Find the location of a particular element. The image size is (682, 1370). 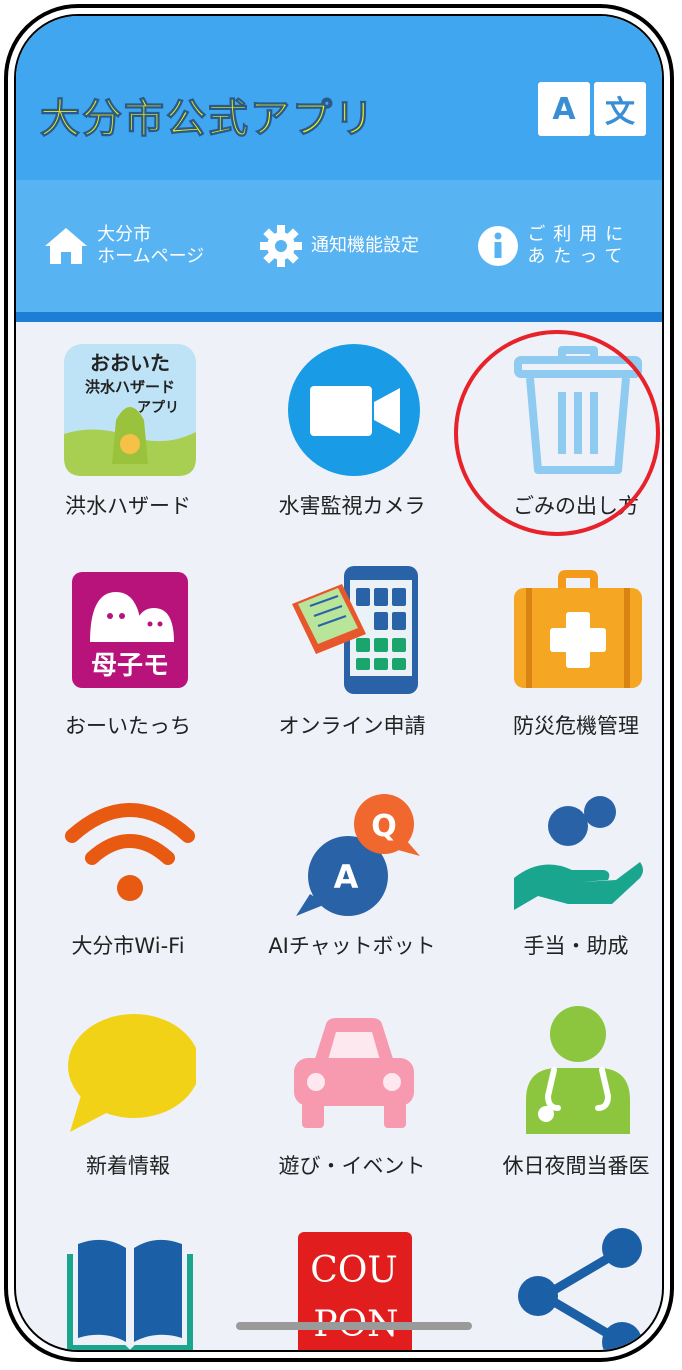

tile-label: 新着情報 is located at coordinates (128, 1166).